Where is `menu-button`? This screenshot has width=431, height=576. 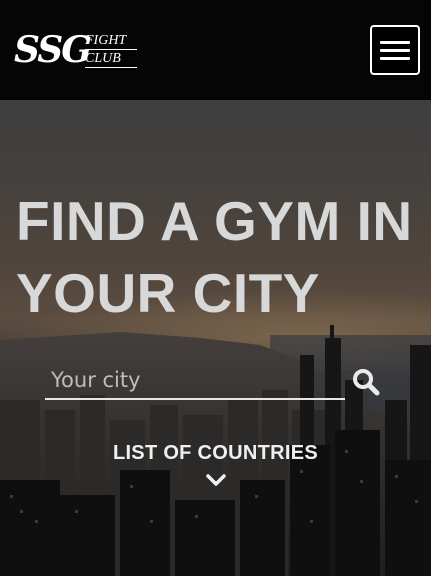
menu-button is located at coordinates (395, 50).